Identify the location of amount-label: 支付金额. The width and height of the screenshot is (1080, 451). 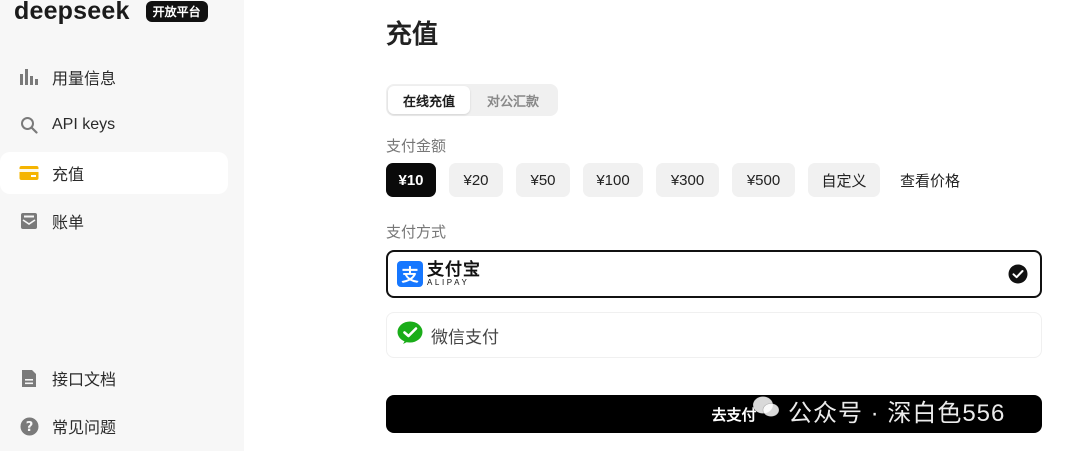
(416, 146).